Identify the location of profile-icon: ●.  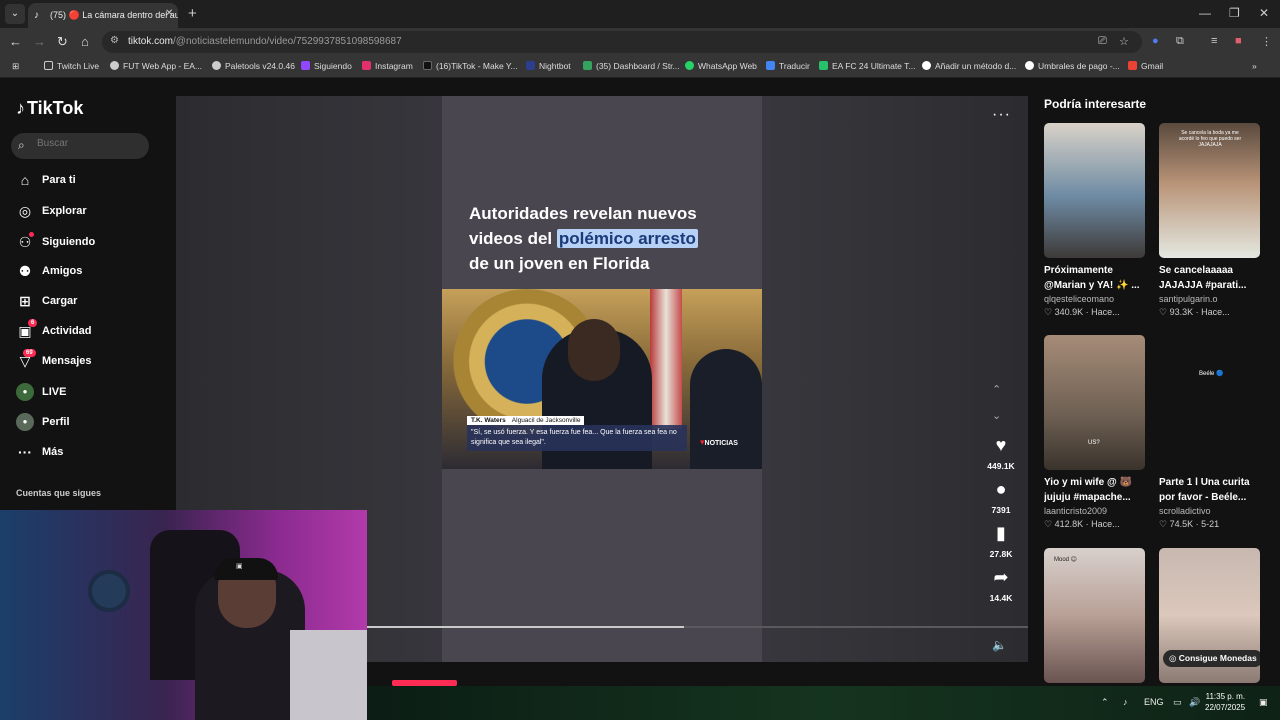
(25, 422).